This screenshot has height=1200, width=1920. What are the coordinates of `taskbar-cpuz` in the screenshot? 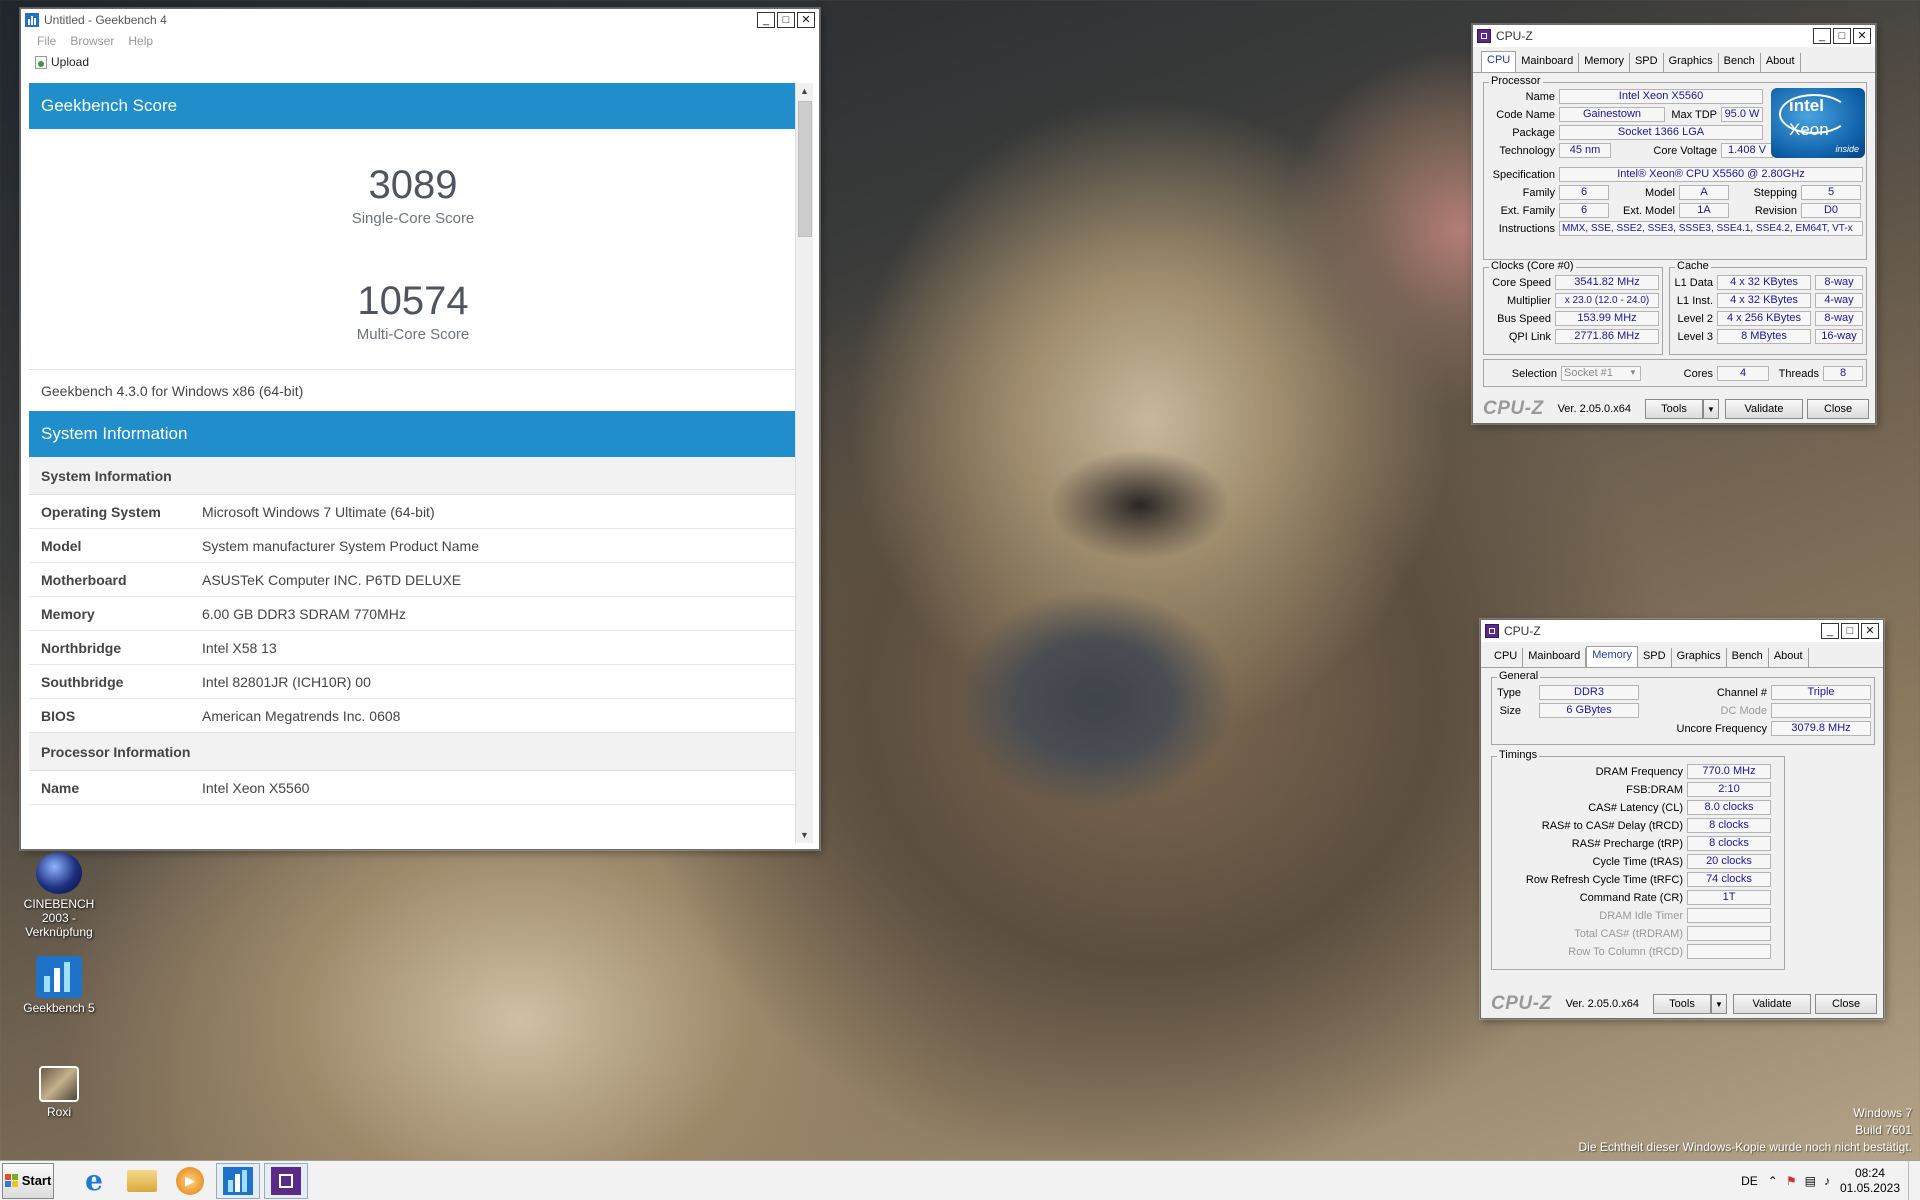 It's located at (286, 1180).